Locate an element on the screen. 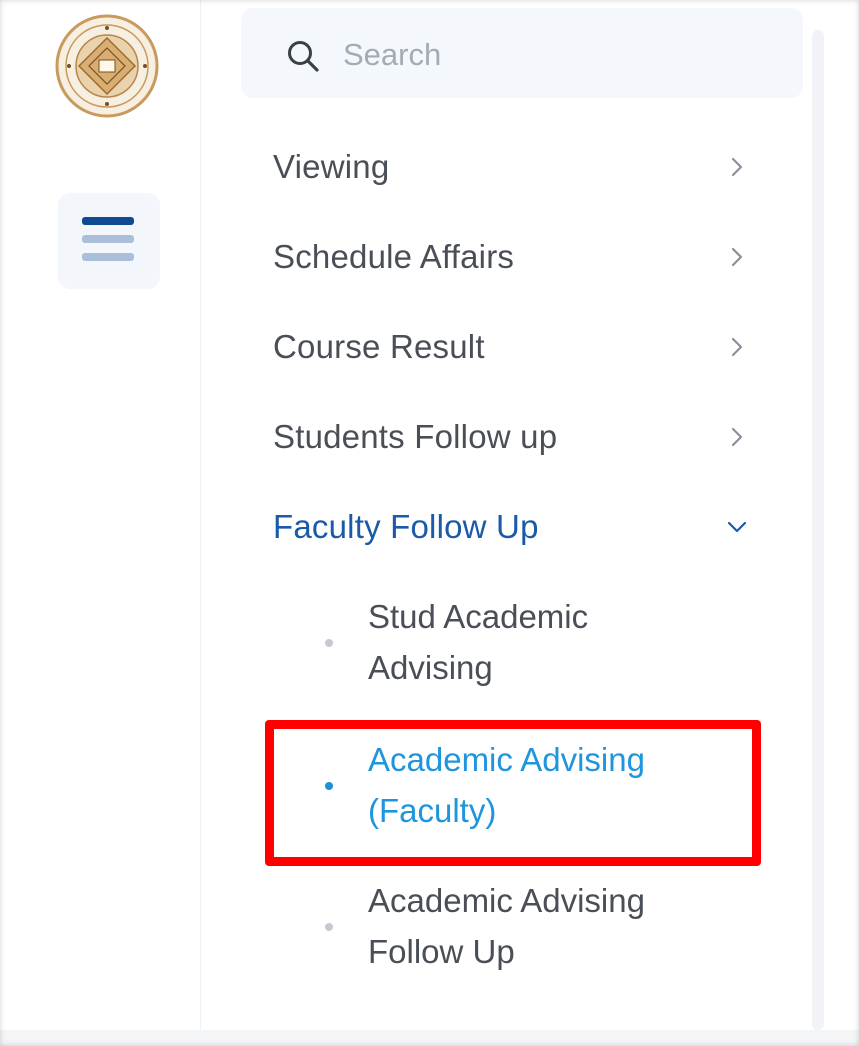 The width and height of the screenshot is (859, 1046). hamburger-menu-button is located at coordinates (109, 241).